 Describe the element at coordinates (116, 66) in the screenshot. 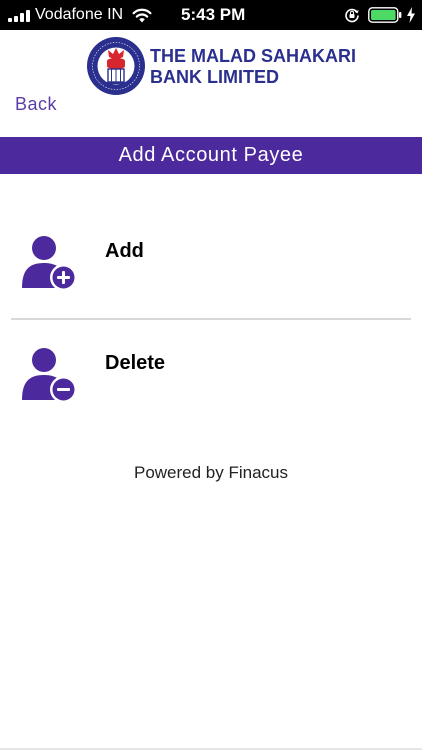

I see `bank-logo-icon` at that location.